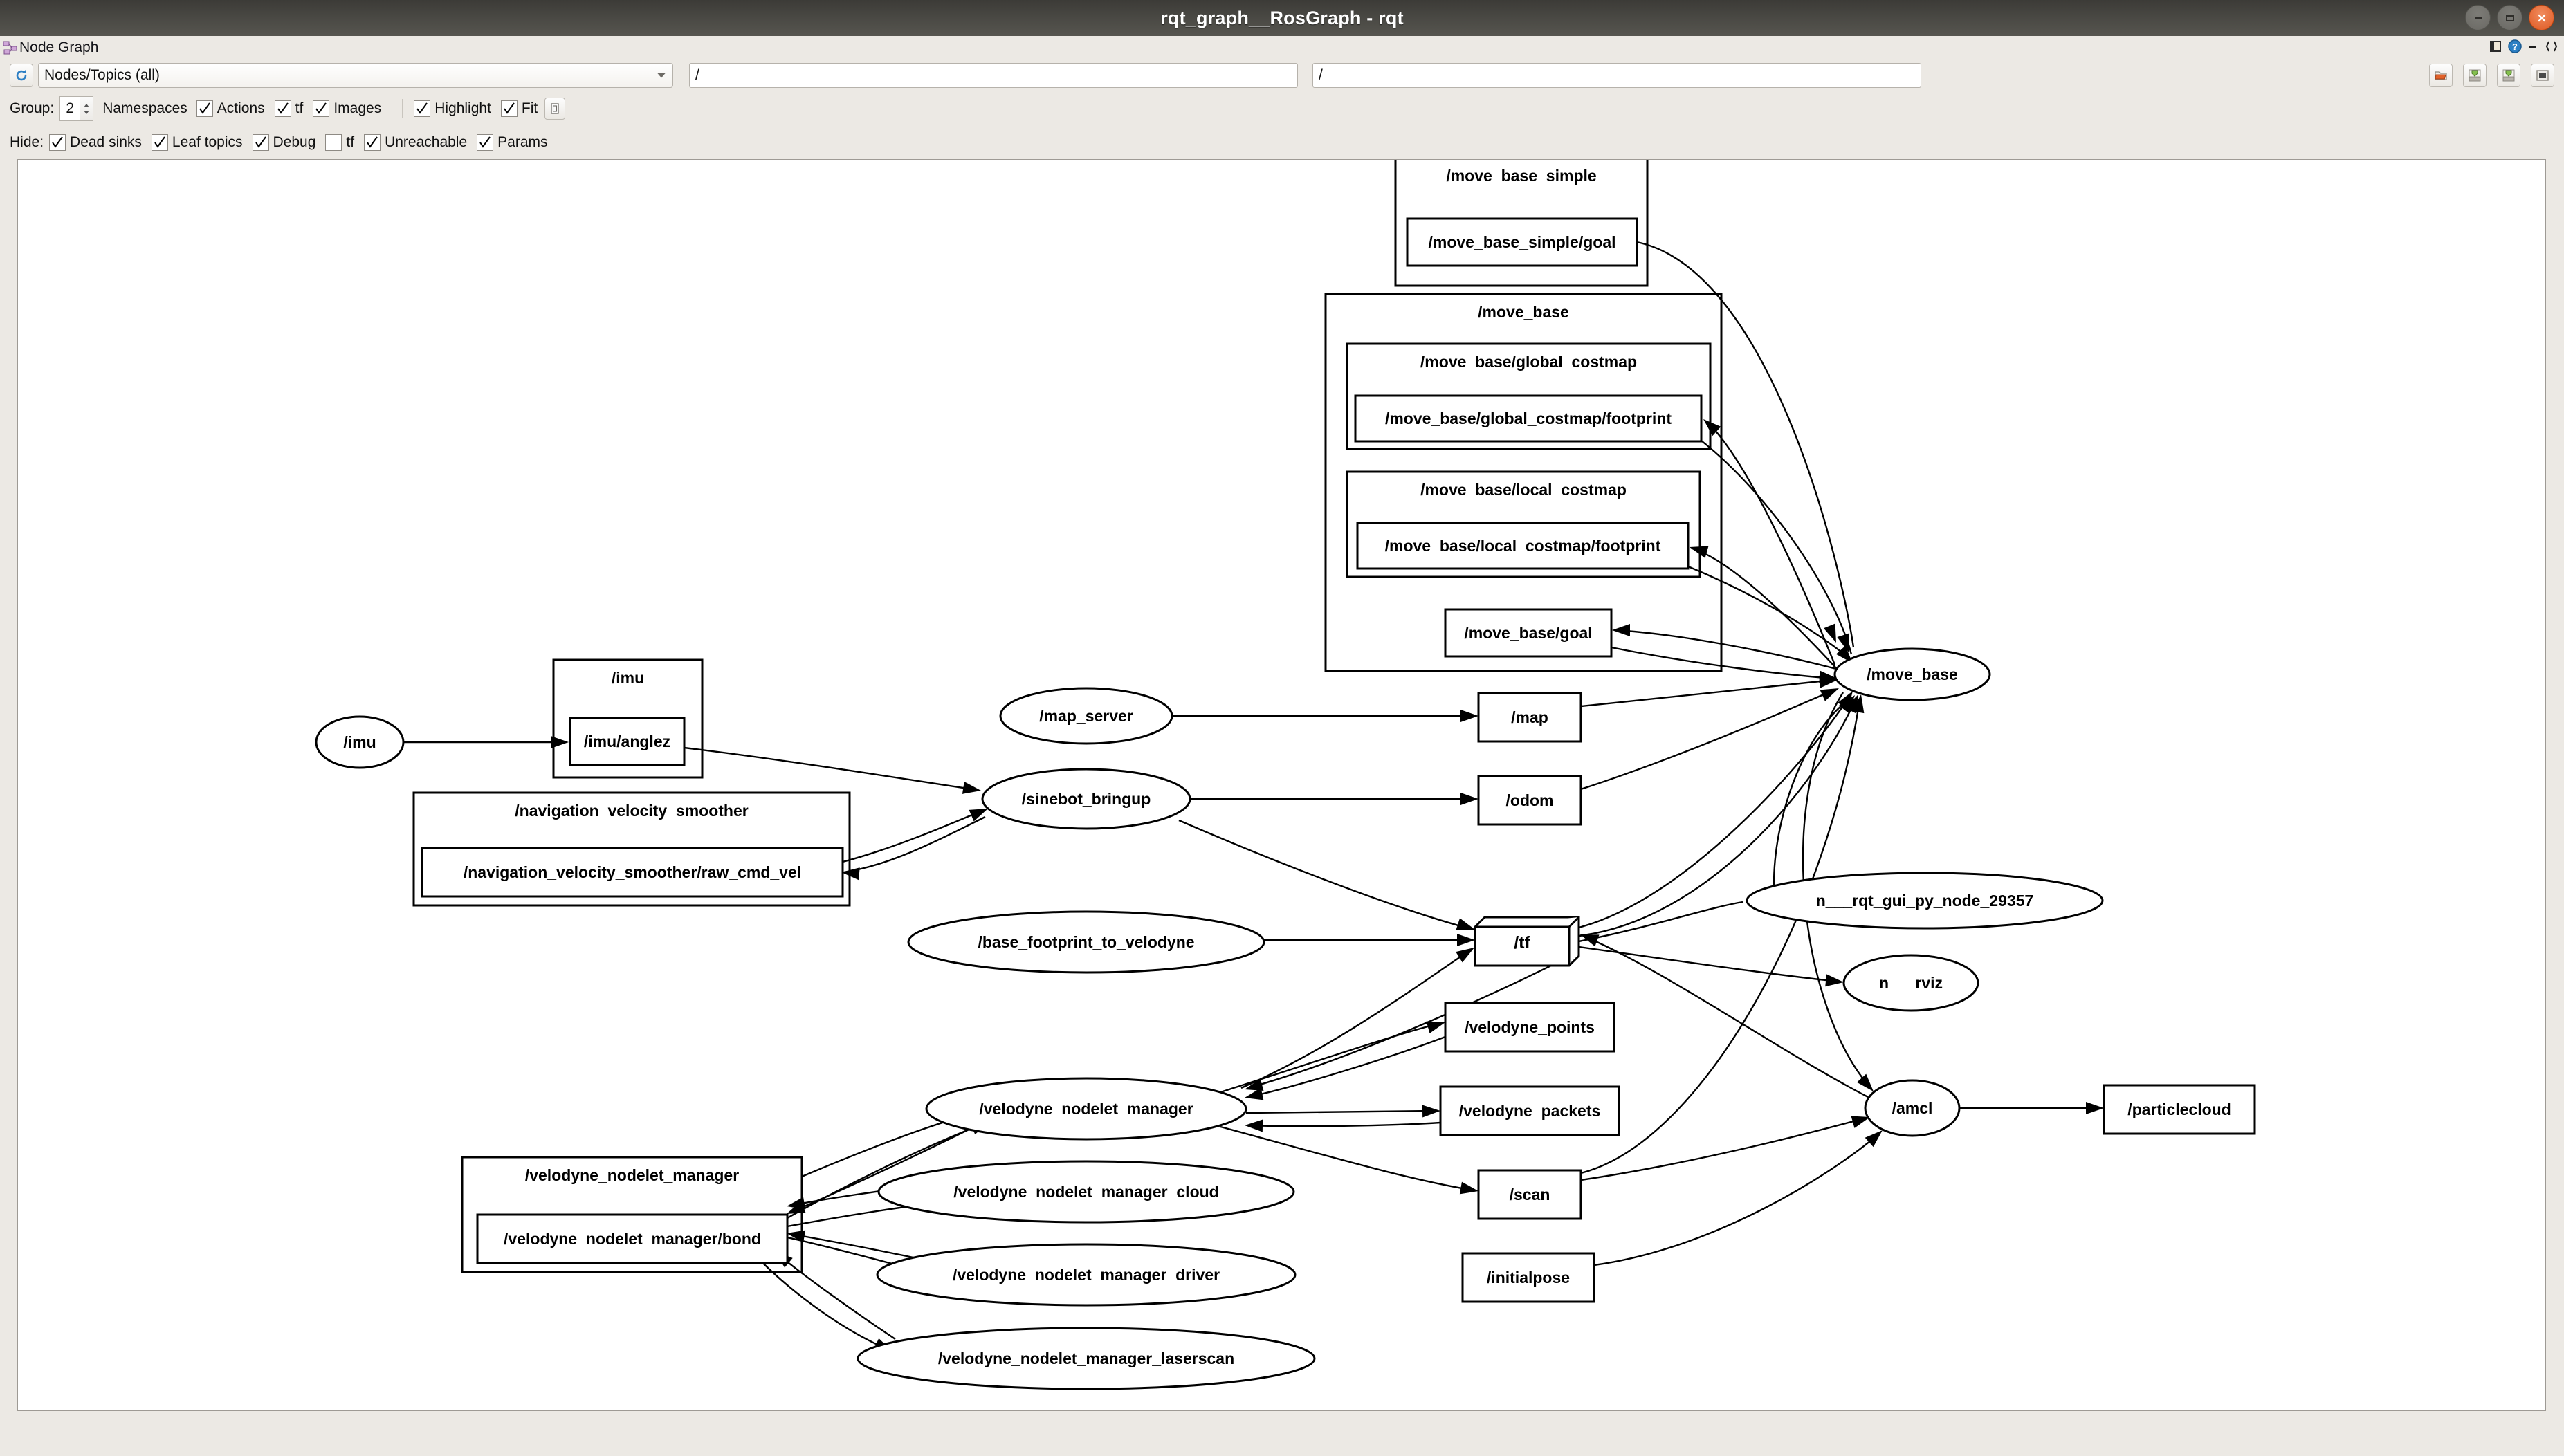  What do you see at coordinates (1086, 1192) in the screenshot?
I see `graph-ros-node: /velodyne_nodelet_manager_cloud` at bounding box center [1086, 1192].